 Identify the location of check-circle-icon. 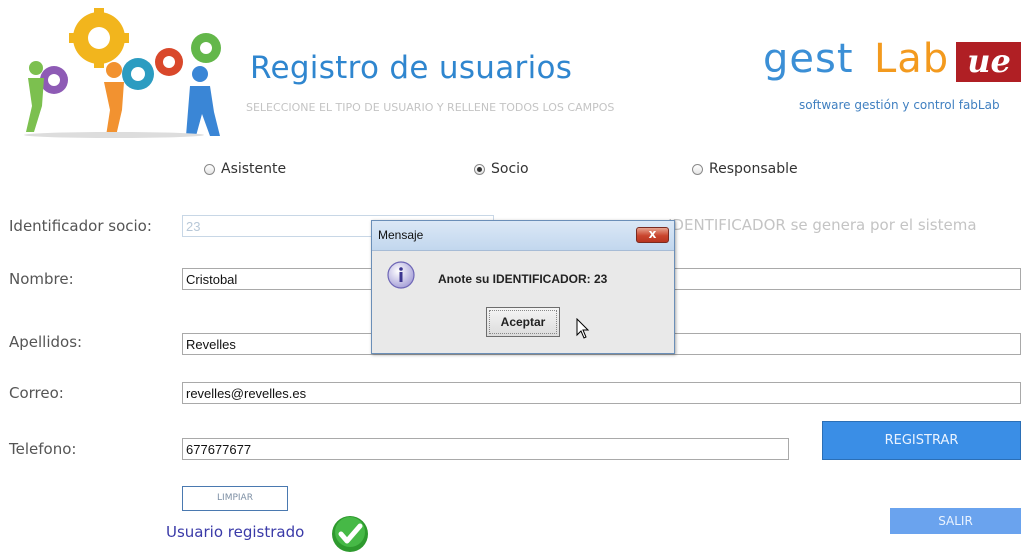
(350, 534).